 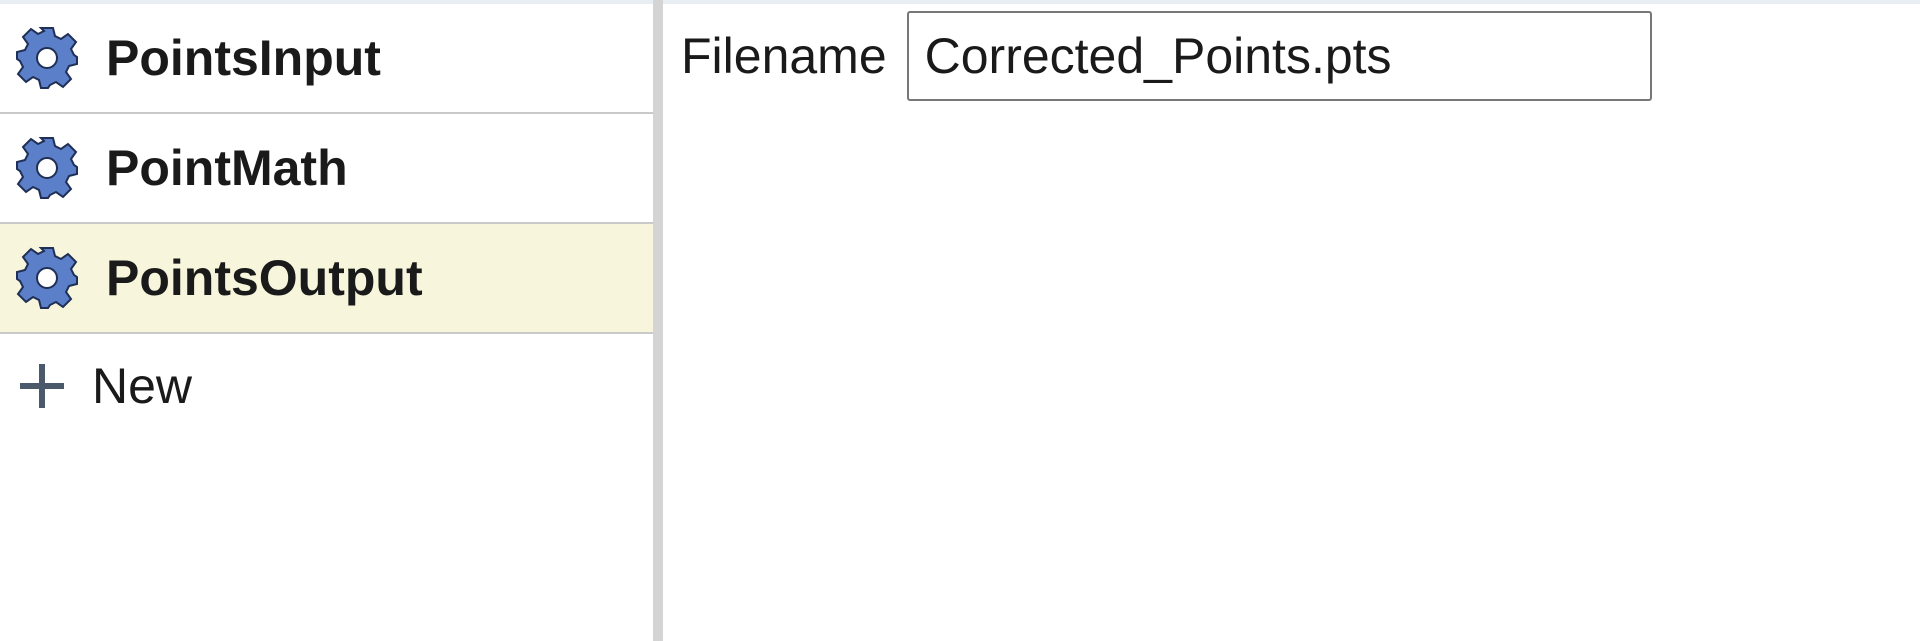 I want to click on step-label: PointsOutput, so click(x=264, y=278).